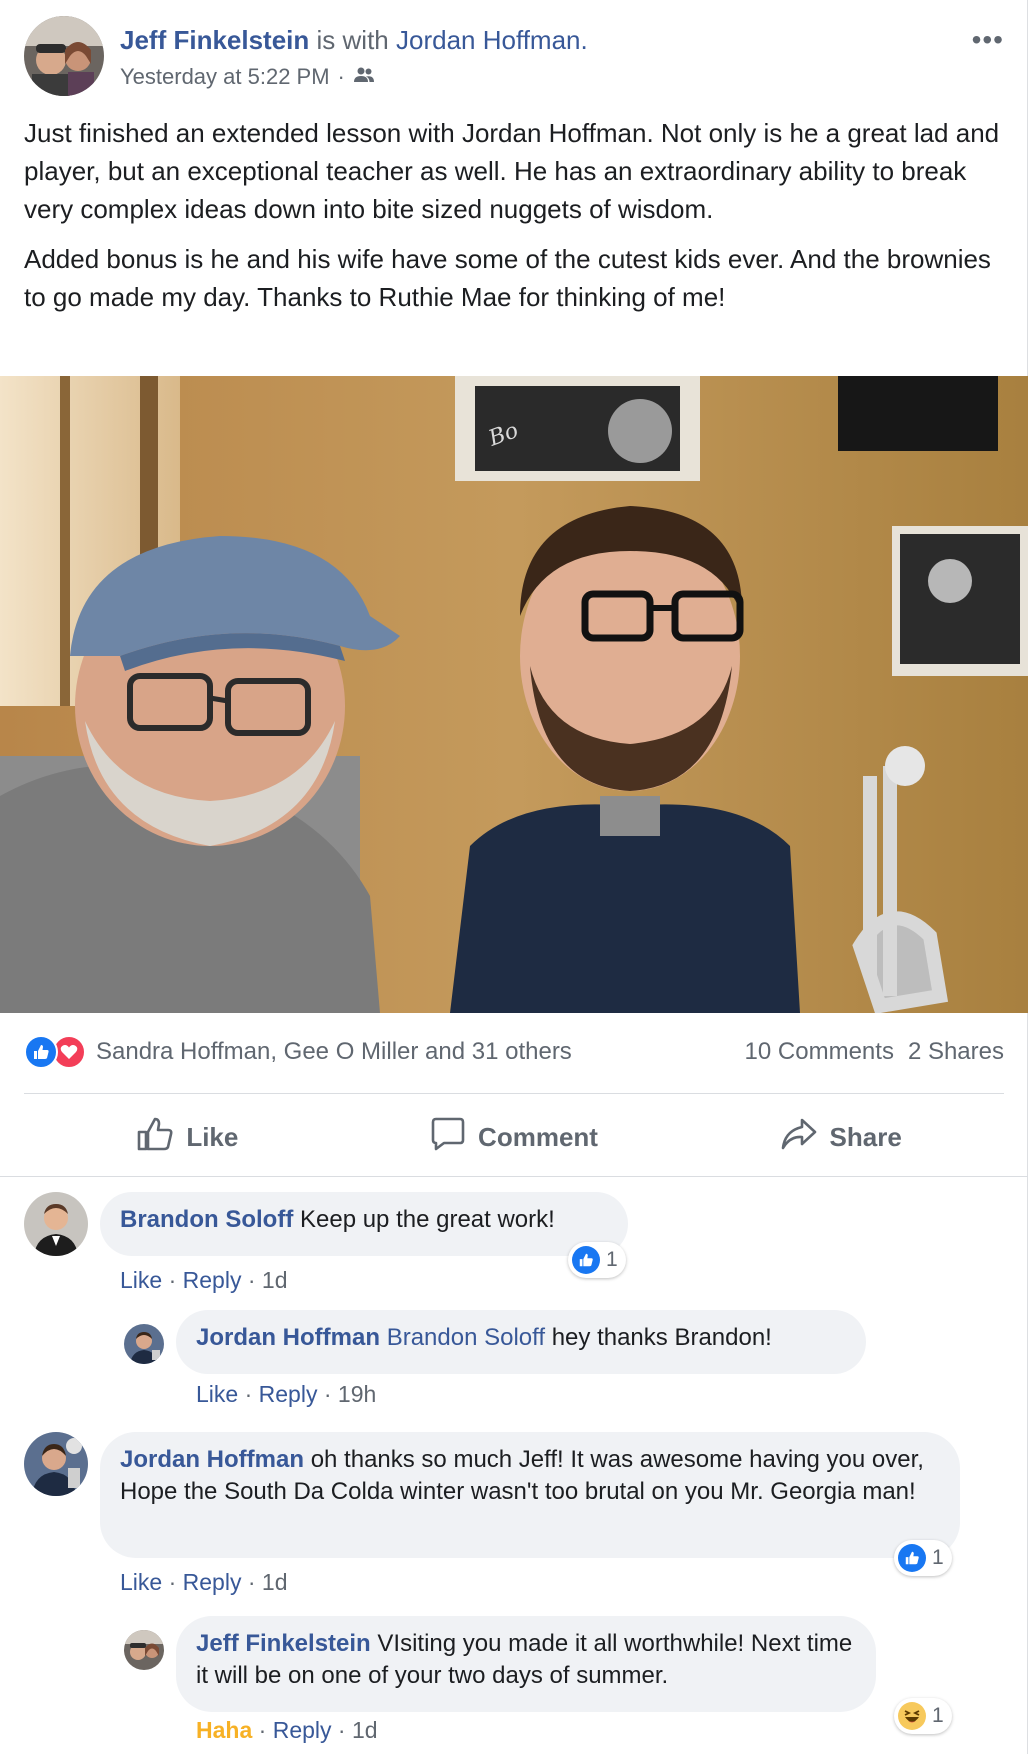 Image resolution: width=1028 pixels, height=1754 pixels. I want to click on comment-button: Comment, so click(514, 1137).